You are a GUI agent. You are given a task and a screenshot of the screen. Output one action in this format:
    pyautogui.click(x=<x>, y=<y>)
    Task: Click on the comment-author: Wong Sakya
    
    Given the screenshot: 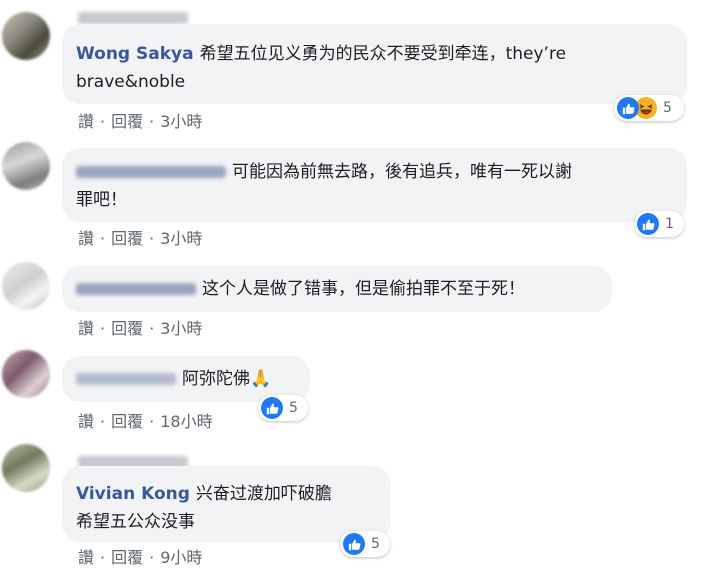 What is the action you would take?
    pyautogui.click(x=135, y=54)
    